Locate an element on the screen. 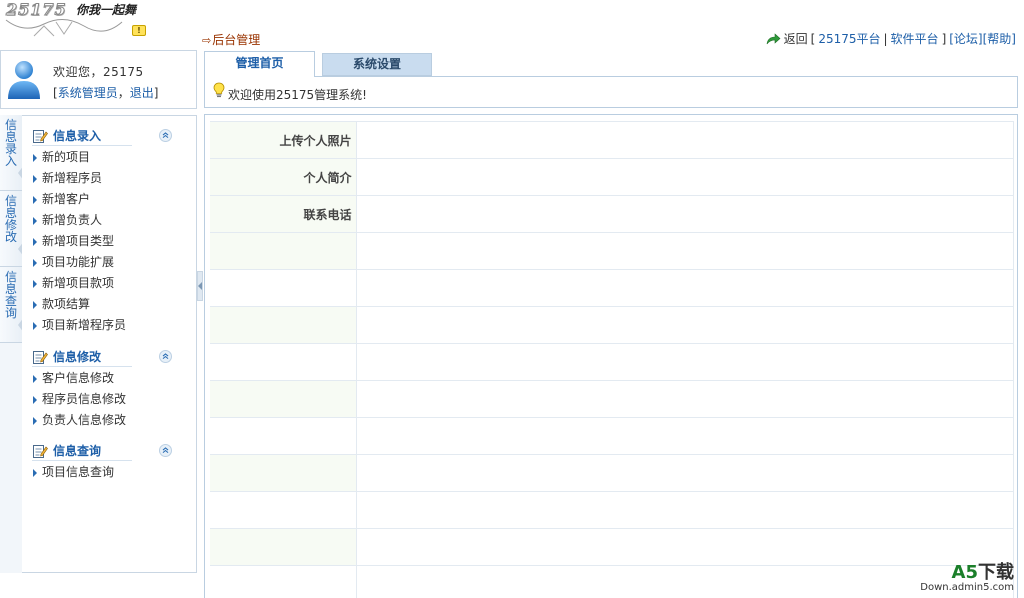  side-tab-modify: 信息修改 is located at coordinates (12, 229).